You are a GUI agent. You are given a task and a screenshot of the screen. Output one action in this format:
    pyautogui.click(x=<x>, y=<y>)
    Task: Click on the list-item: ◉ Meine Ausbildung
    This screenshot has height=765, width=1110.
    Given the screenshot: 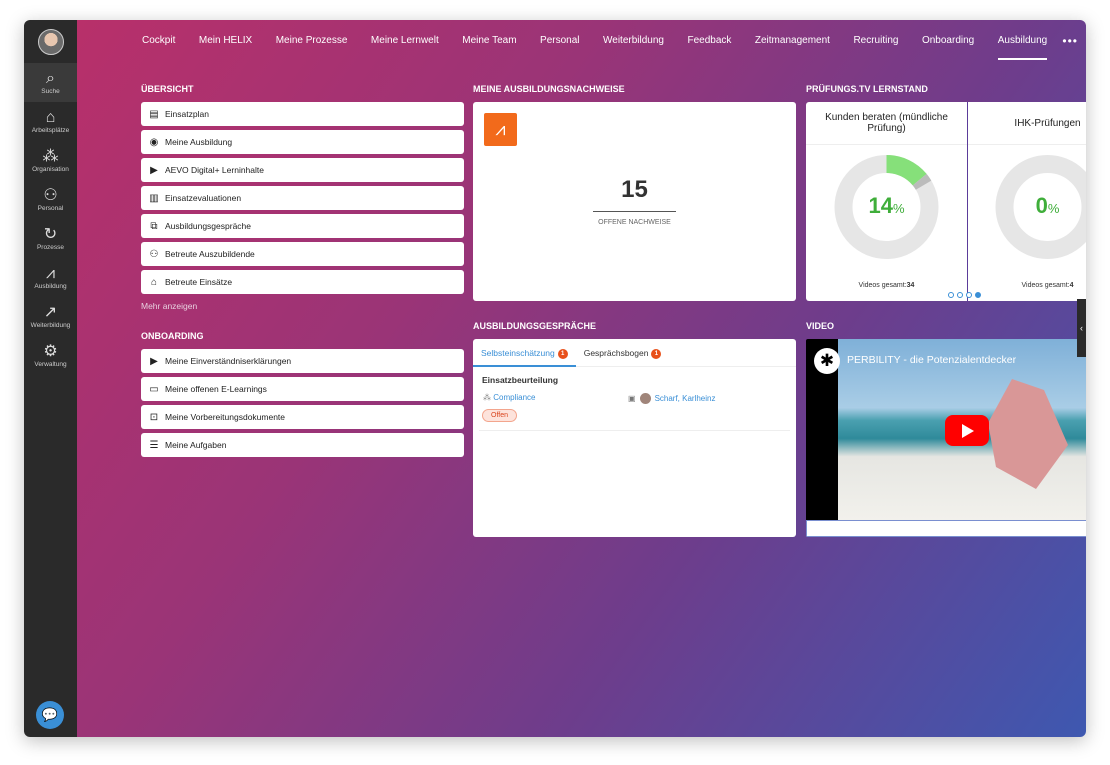 What is the action you would take?
    pyautogui.click(x=302, y=142)
    